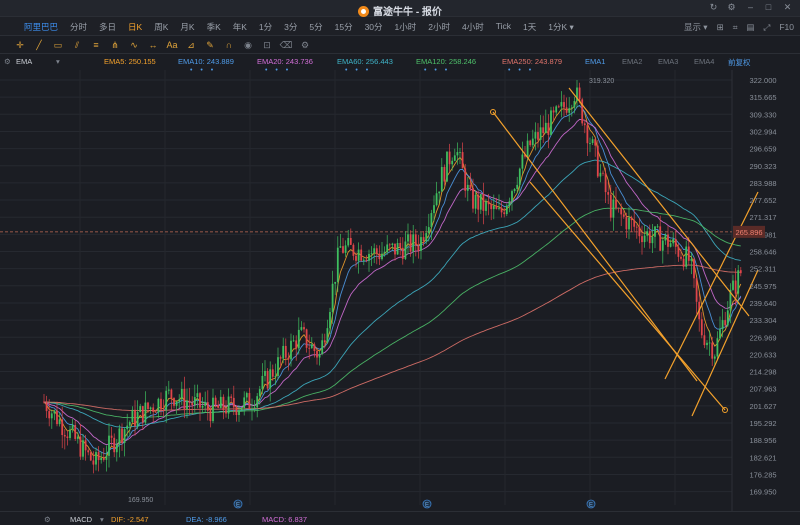  What do you see at coordinates (210, 45) in the screenshot?
I see `brush-tool-icon: ✎` at bounding box center [210, 45].